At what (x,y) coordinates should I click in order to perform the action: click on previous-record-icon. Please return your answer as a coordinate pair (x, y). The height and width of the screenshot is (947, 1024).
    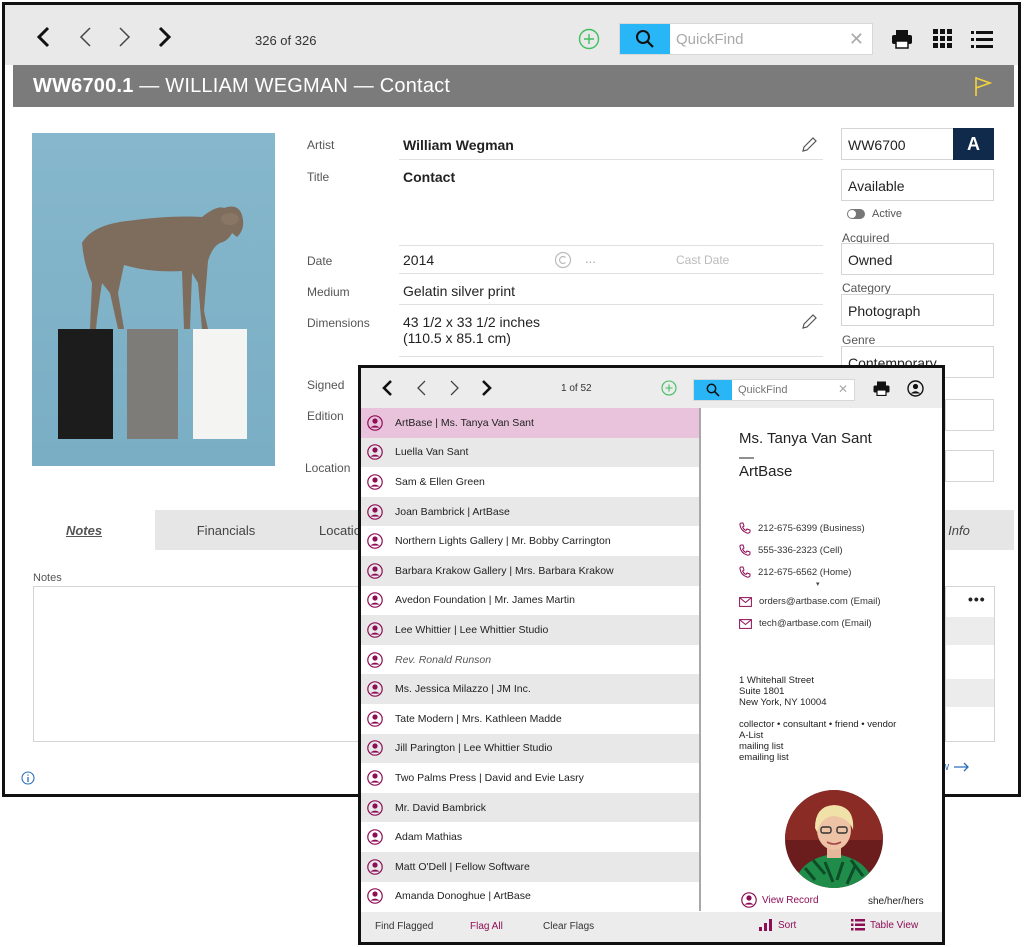
    Looking at the image, I should click on (85, 37).